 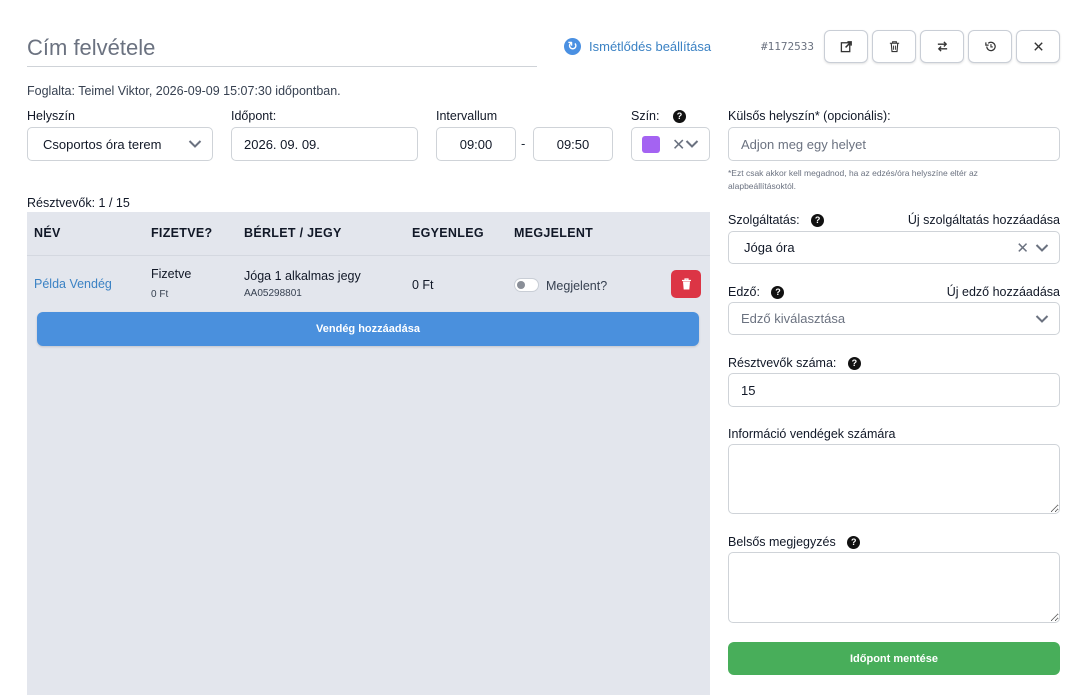 I want to click on table-header-divider, so click(x=368, y=255).